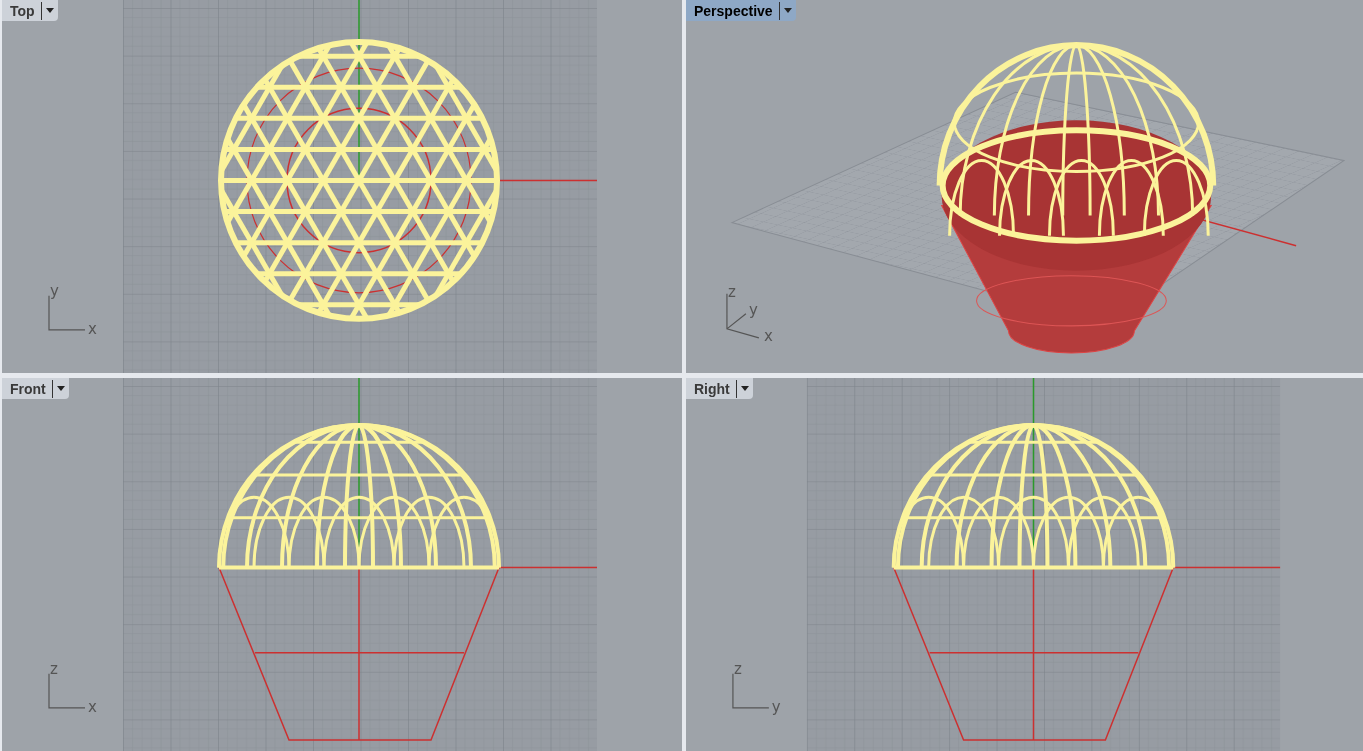  What do you see at coordinates (35, 388) in the screenshot?
I see `viewport-tab: Front` at bounding box center [35, 388].